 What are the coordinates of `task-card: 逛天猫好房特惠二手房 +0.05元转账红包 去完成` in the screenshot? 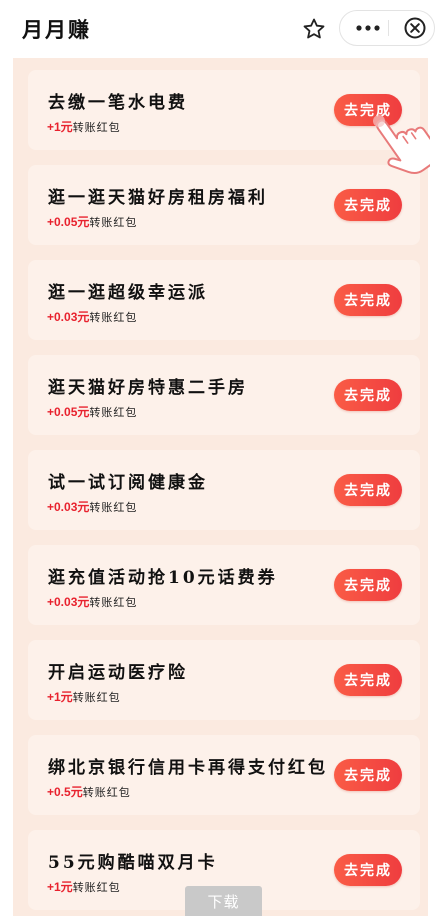 It's located at (224, 395).